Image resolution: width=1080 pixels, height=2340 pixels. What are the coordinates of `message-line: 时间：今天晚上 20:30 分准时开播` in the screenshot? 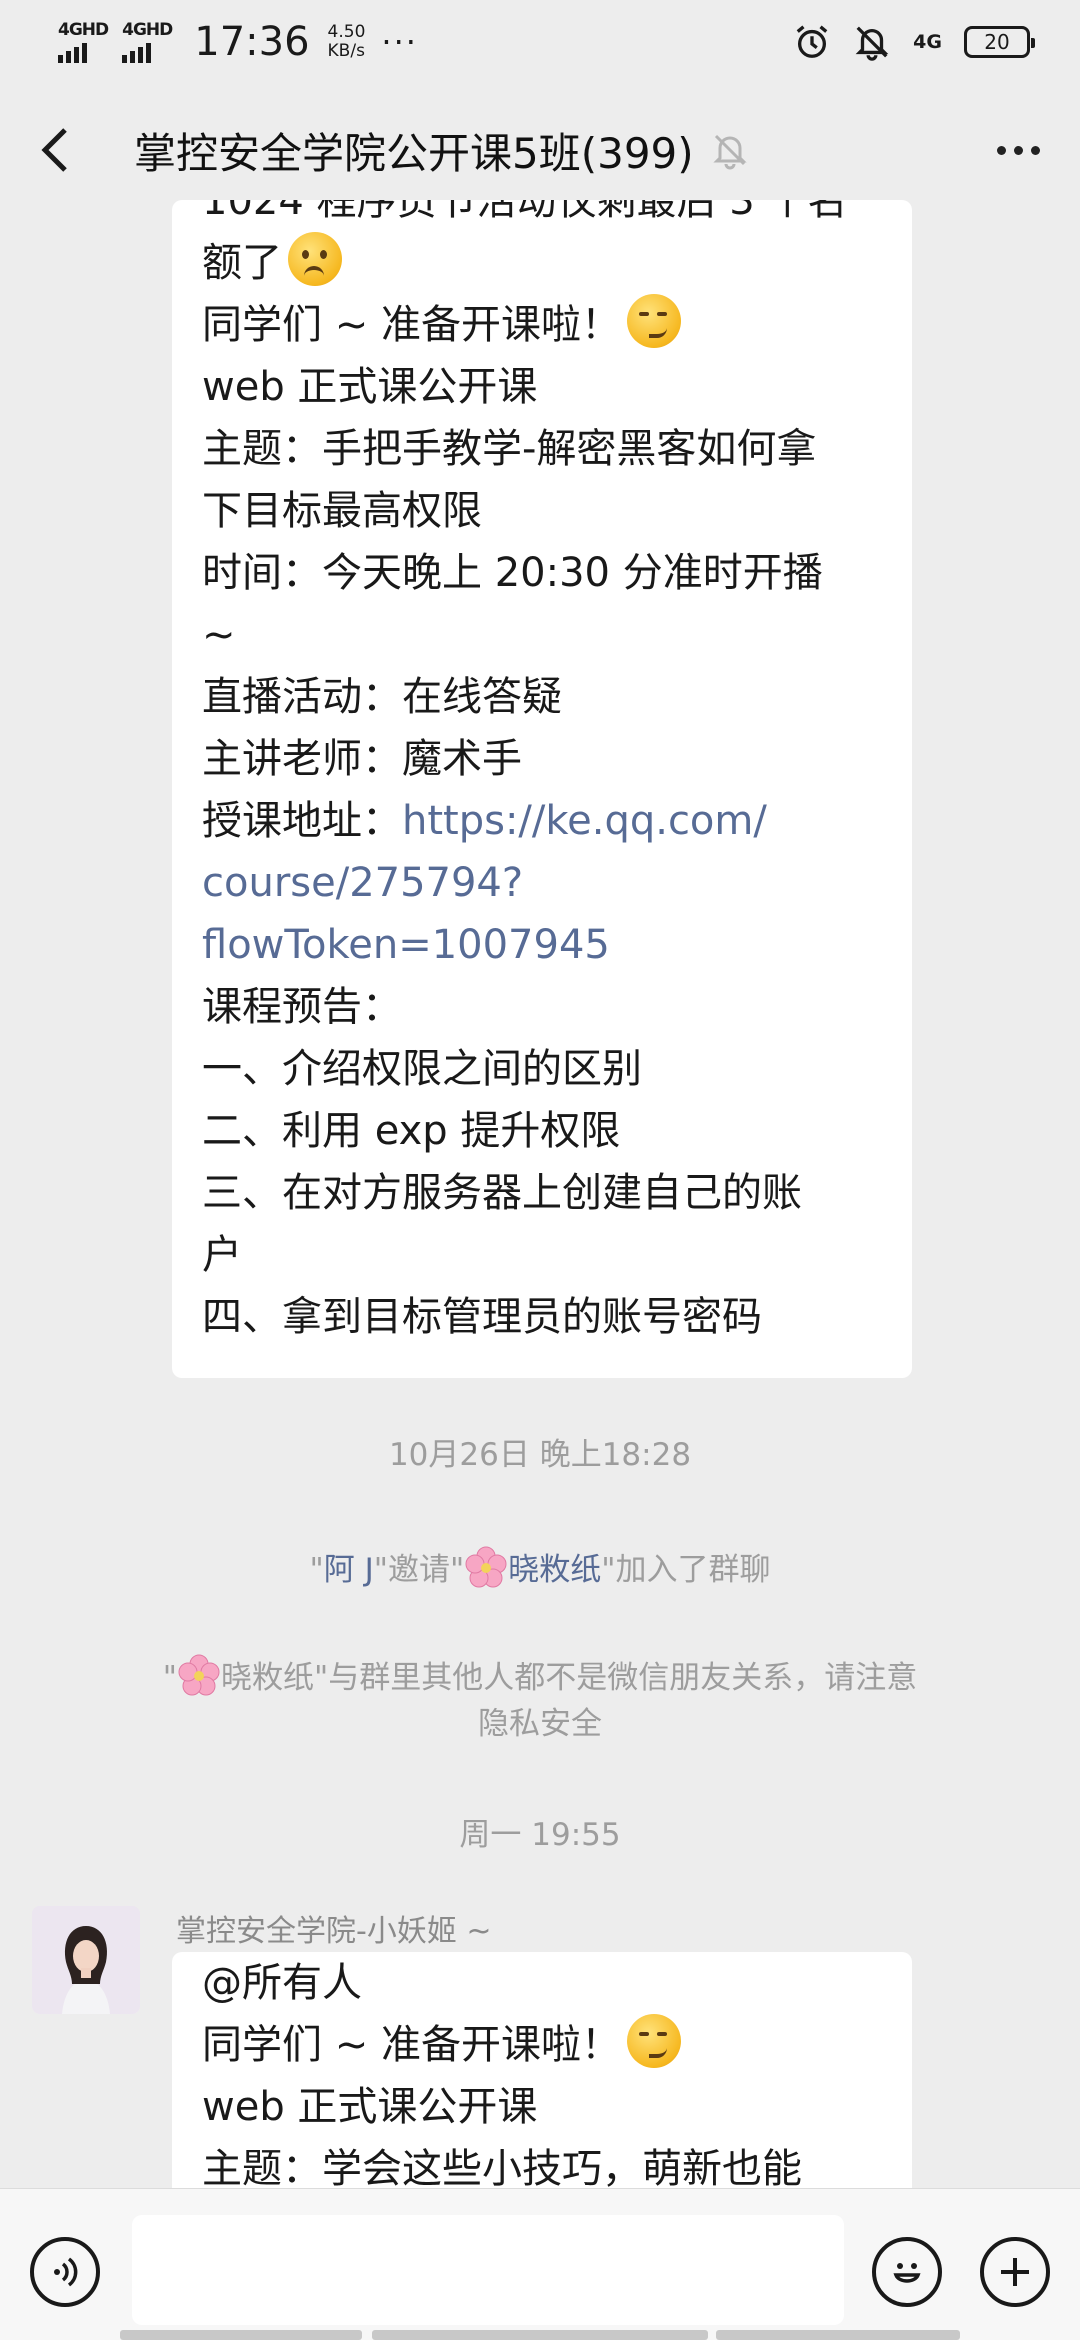 It's located at (512, 573).